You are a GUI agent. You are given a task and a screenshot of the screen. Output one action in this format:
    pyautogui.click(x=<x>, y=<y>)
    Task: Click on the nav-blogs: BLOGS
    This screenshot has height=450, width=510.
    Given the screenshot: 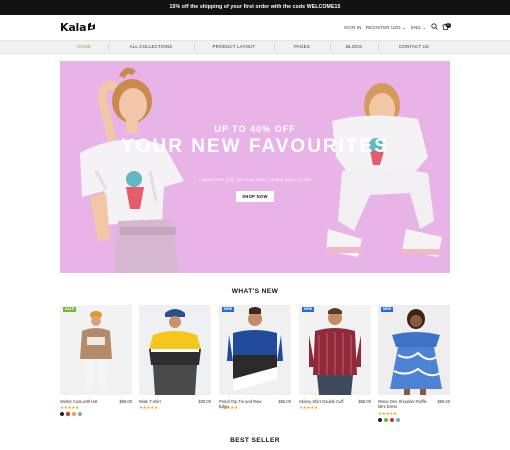 What is the action you would take?
    pyautogui.click(x=354, y=47)
    